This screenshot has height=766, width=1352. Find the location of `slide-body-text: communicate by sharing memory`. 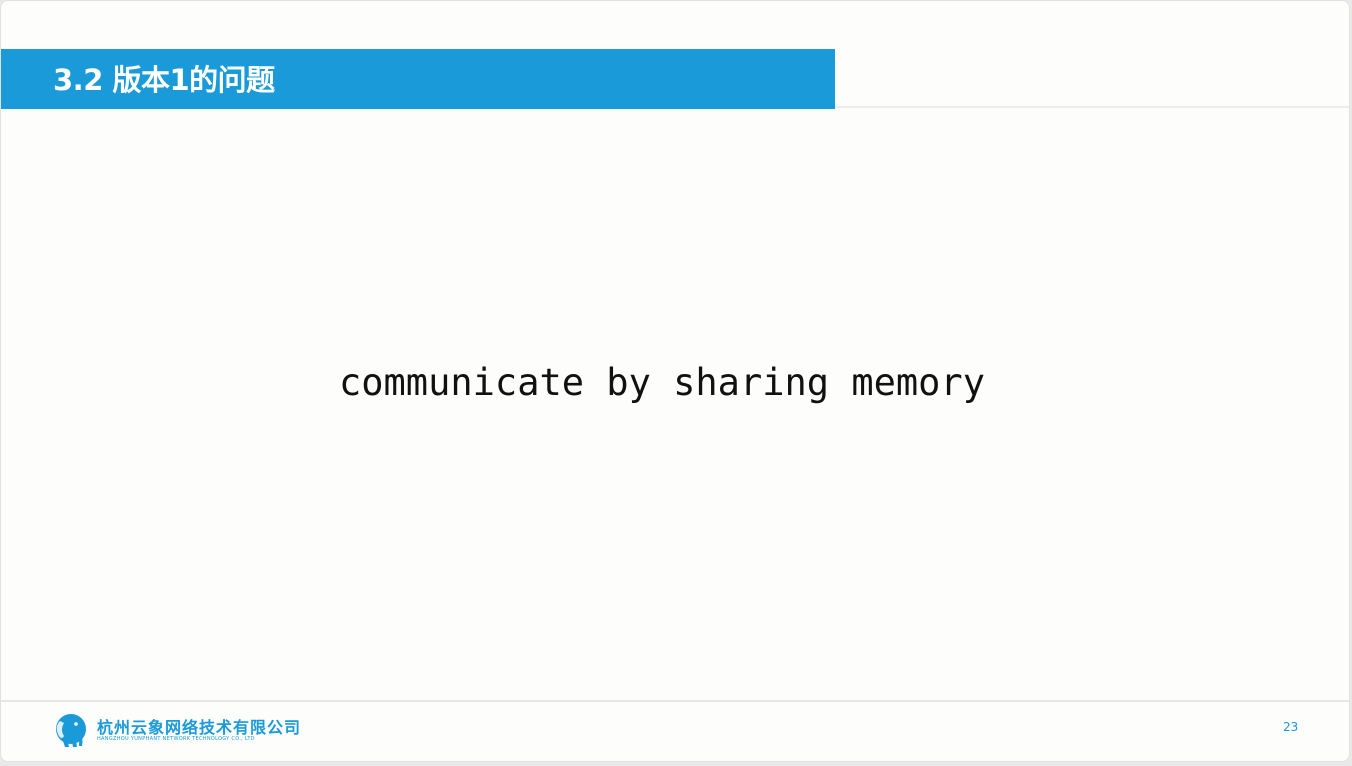

slide-body-text: communicate by sharing memory is located at coordinates (661, 382).